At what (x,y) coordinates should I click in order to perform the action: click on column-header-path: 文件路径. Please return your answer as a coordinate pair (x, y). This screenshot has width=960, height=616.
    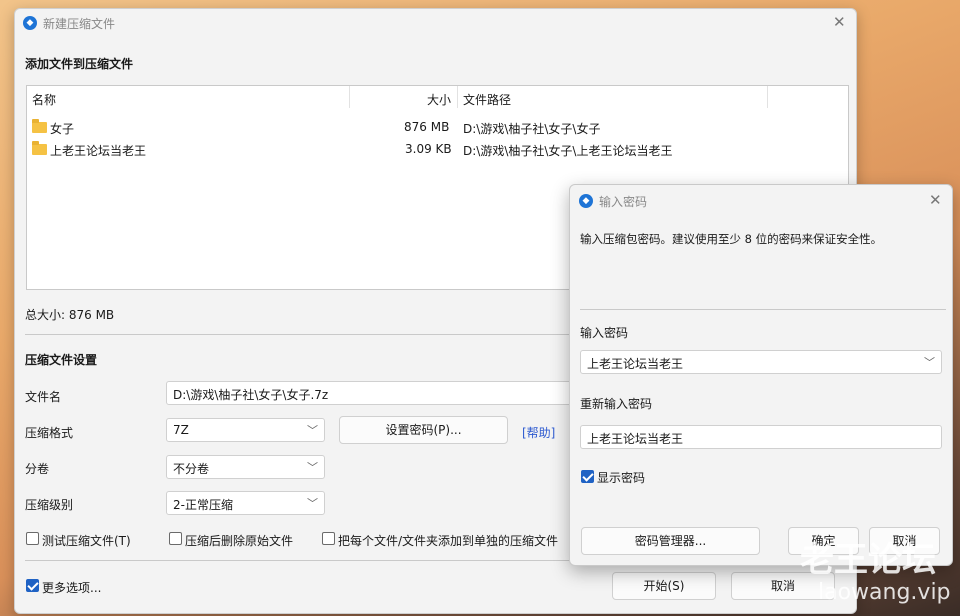
    Looking at the image, I should click on (487, 99).